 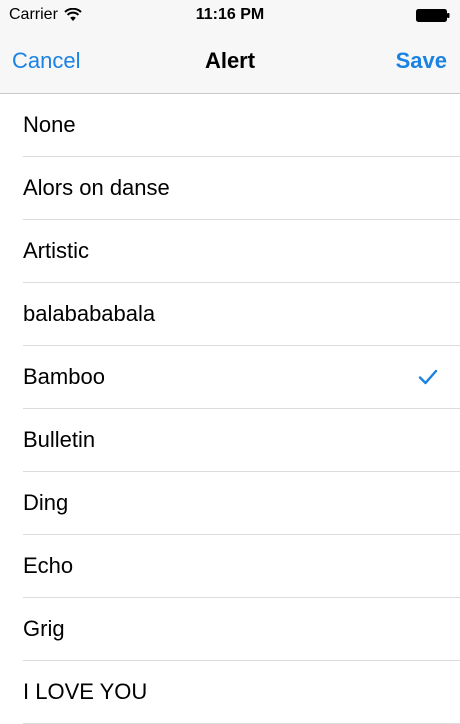 I want to click on navigation-bar: Cancel Alert Save, so click(x=230, y=61).